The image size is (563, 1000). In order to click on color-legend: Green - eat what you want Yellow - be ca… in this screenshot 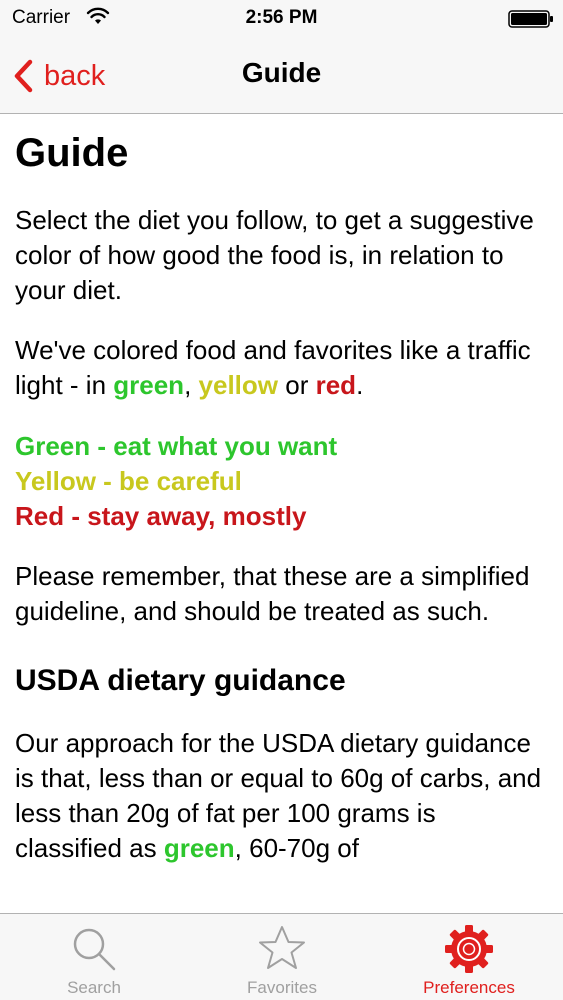, I will do `click(281, 481)`.